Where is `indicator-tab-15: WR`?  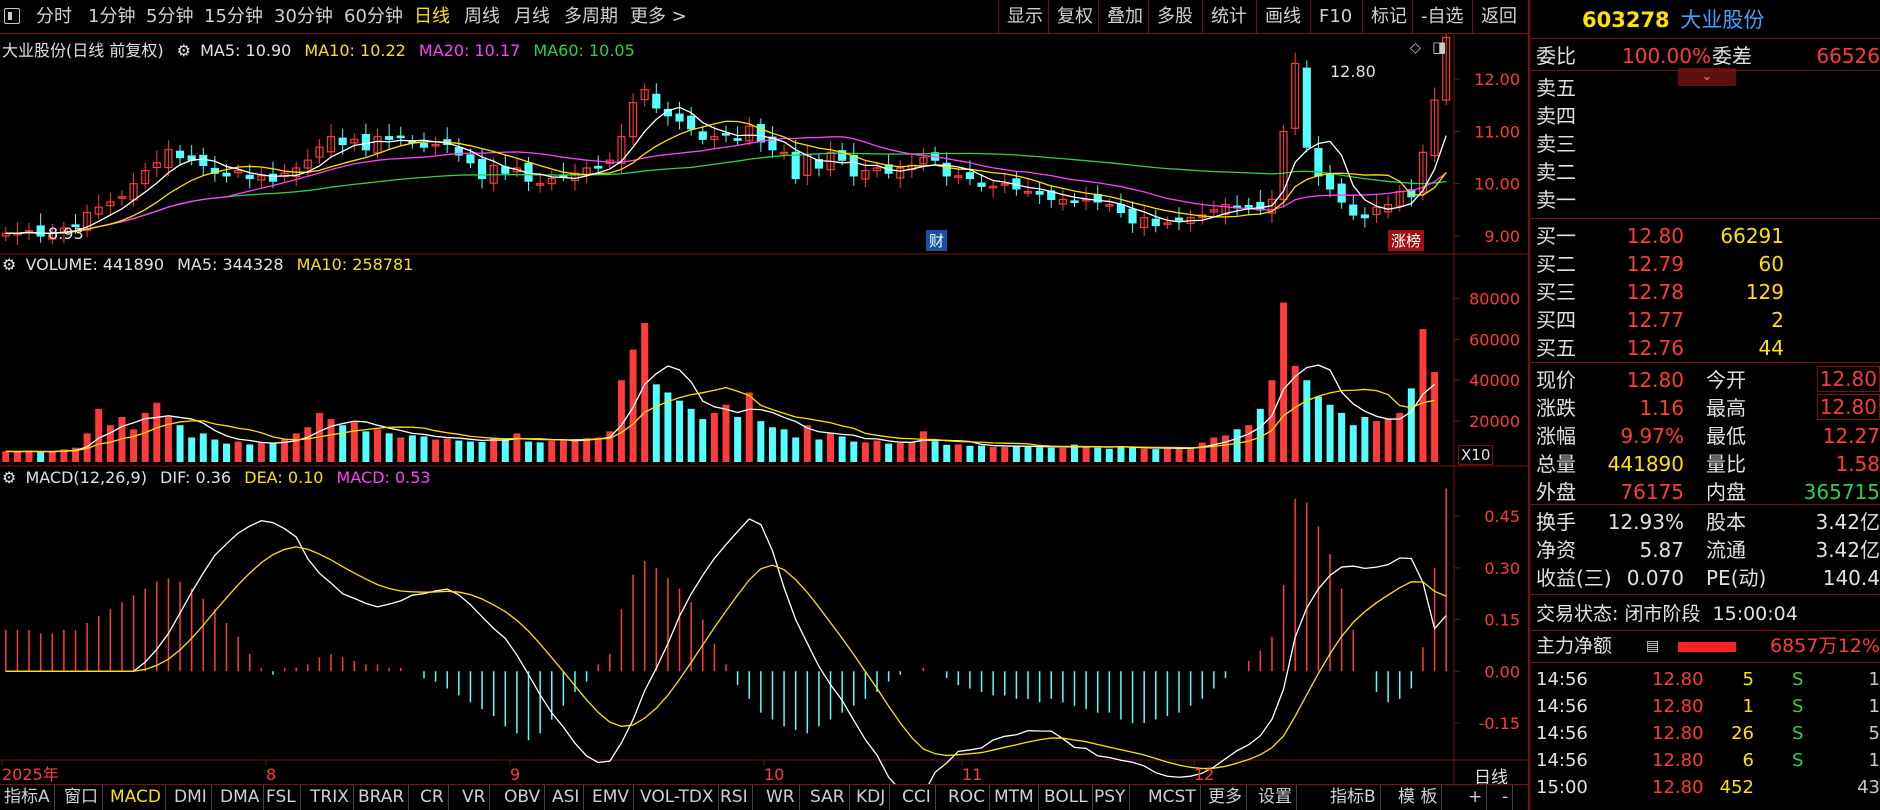 indicator-tab-15: WR is located at coordinates (781, 797).